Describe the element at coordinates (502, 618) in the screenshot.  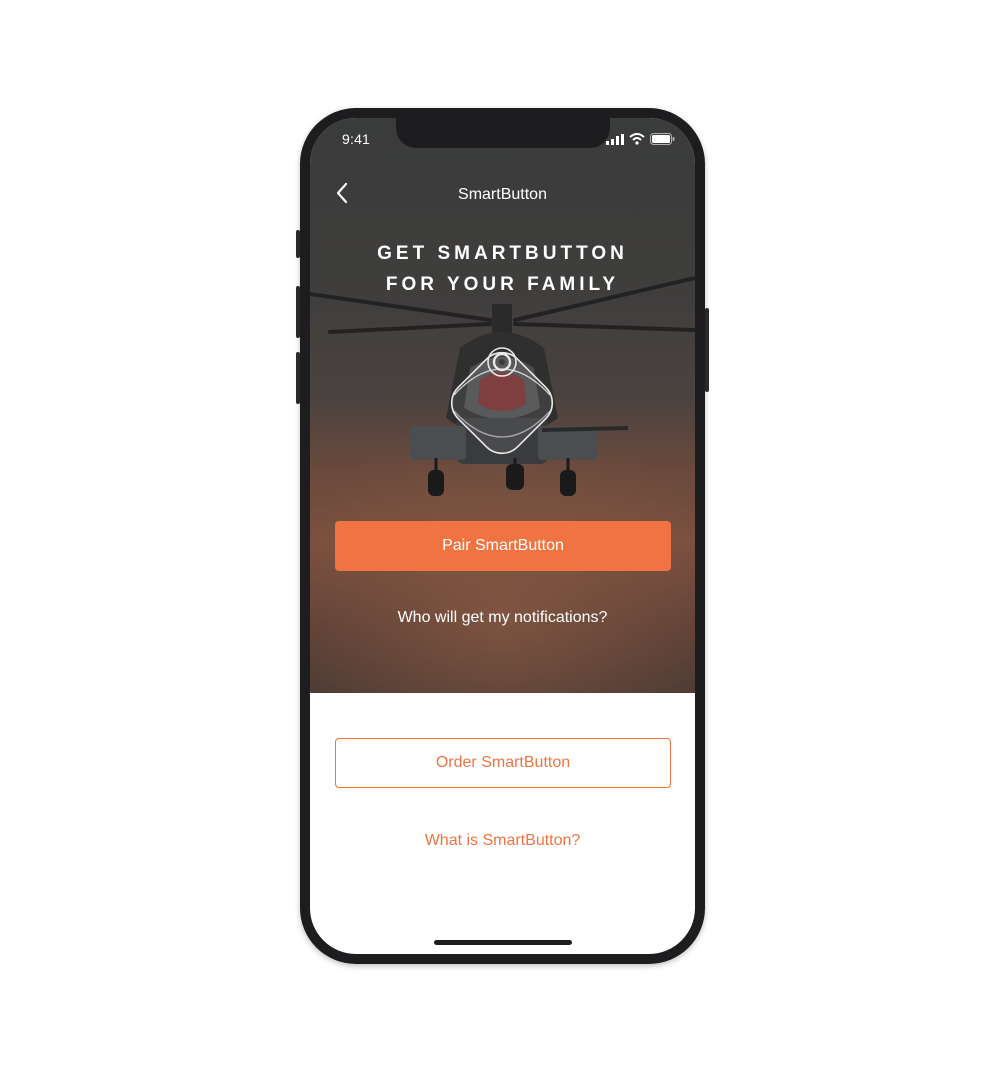
I see `notifications-link: Who will get my notifications?` at that location.